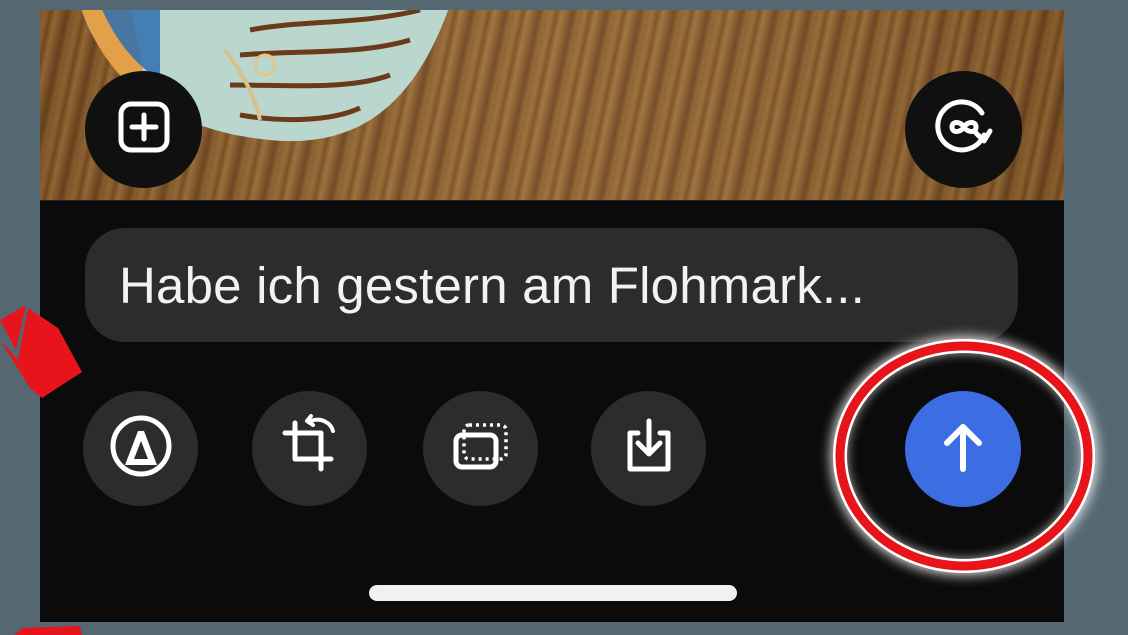 This screenshot has width=1128, height=635. I want to click on aspect-ratio-icon, so click(481, 448).